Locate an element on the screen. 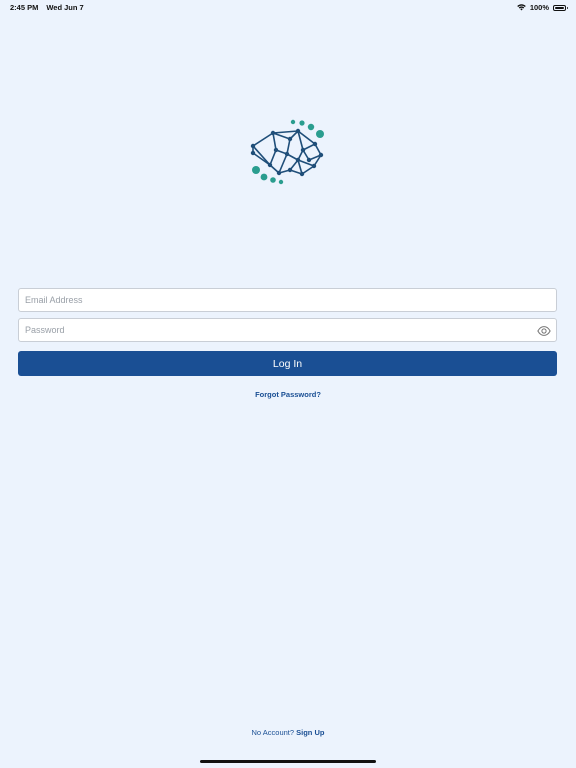 Image resolution: width=576 pixels, height=768 pixels. status-date: Wed Jun 7 is located at coordinates (65, 7).